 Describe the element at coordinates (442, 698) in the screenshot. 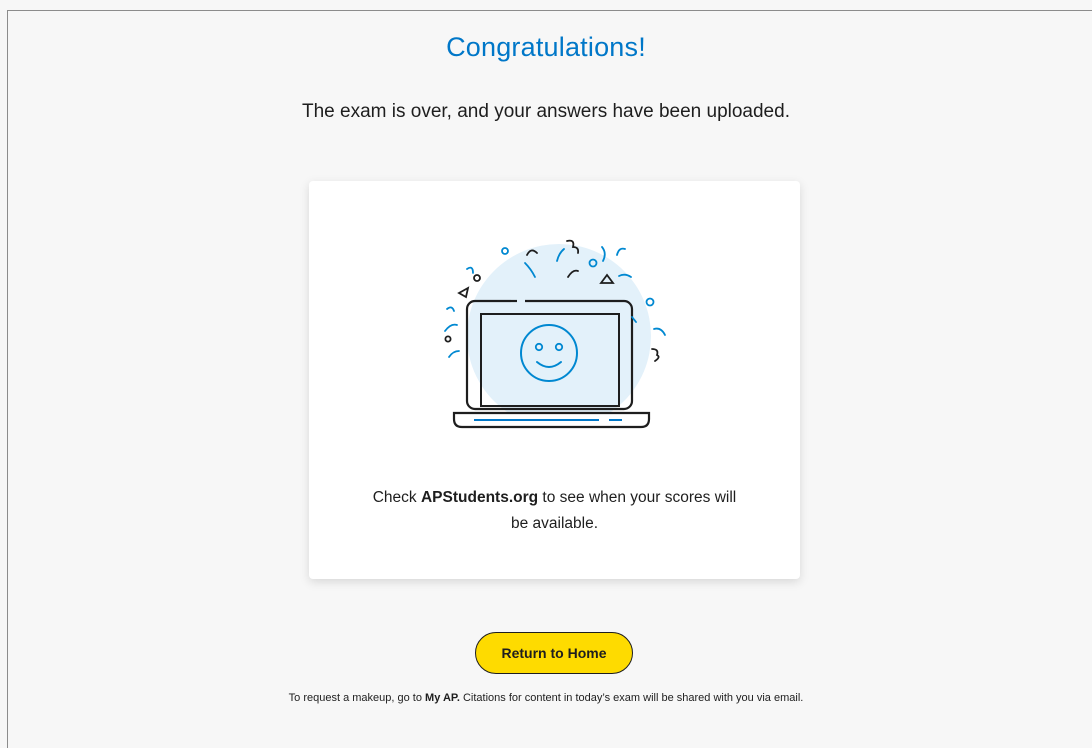

I see `my-ap-link: My AP.` at that location.